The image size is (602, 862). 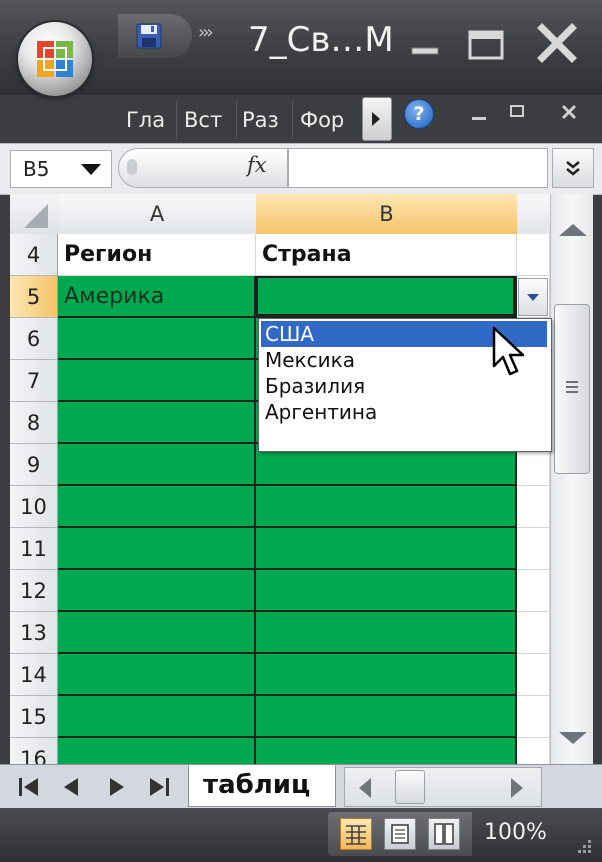 I want to click on last-sheet-icon, so click(x=159, y=787).